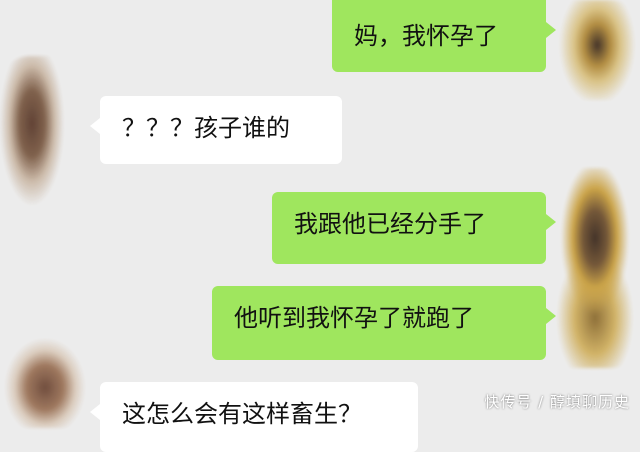 The width and height of the screenshot is (640, 452). Describe the element at coordinates (242, 414) in the screenshot. I see `message-text: 这怎么会有这样畜生？` at that location.